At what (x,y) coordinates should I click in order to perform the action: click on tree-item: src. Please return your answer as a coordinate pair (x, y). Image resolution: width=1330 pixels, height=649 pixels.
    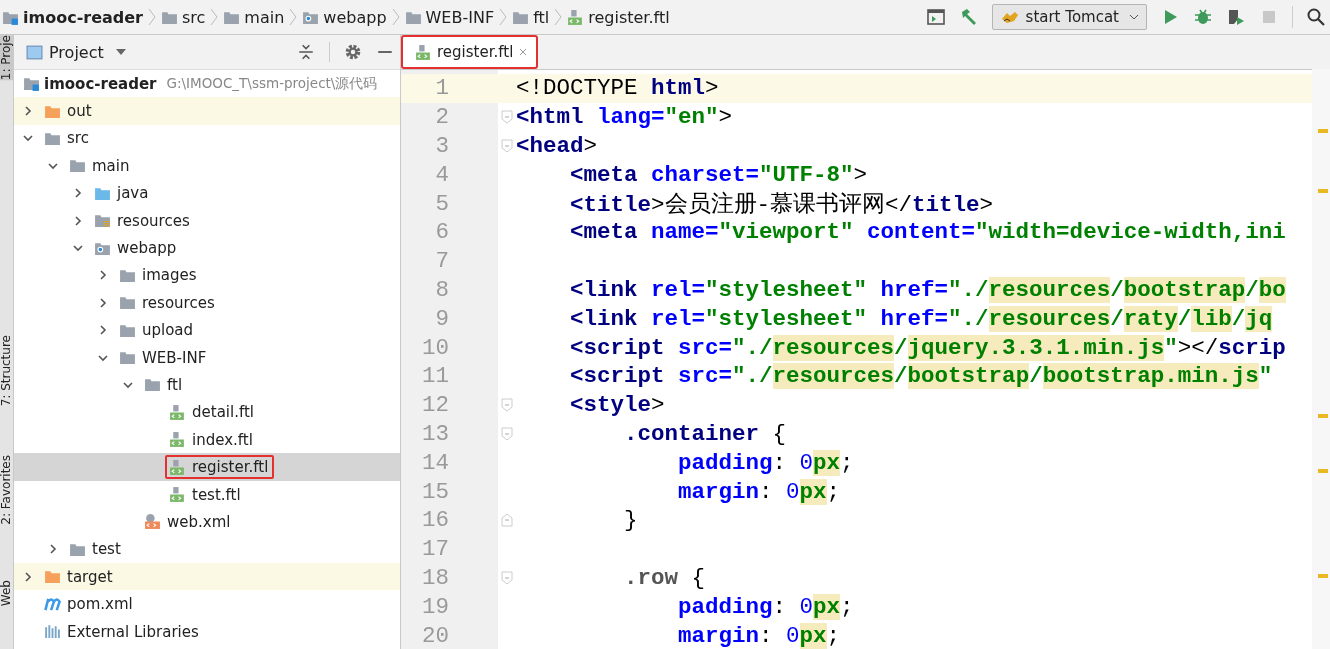
    Looking at the image, I should click on (78, 138).